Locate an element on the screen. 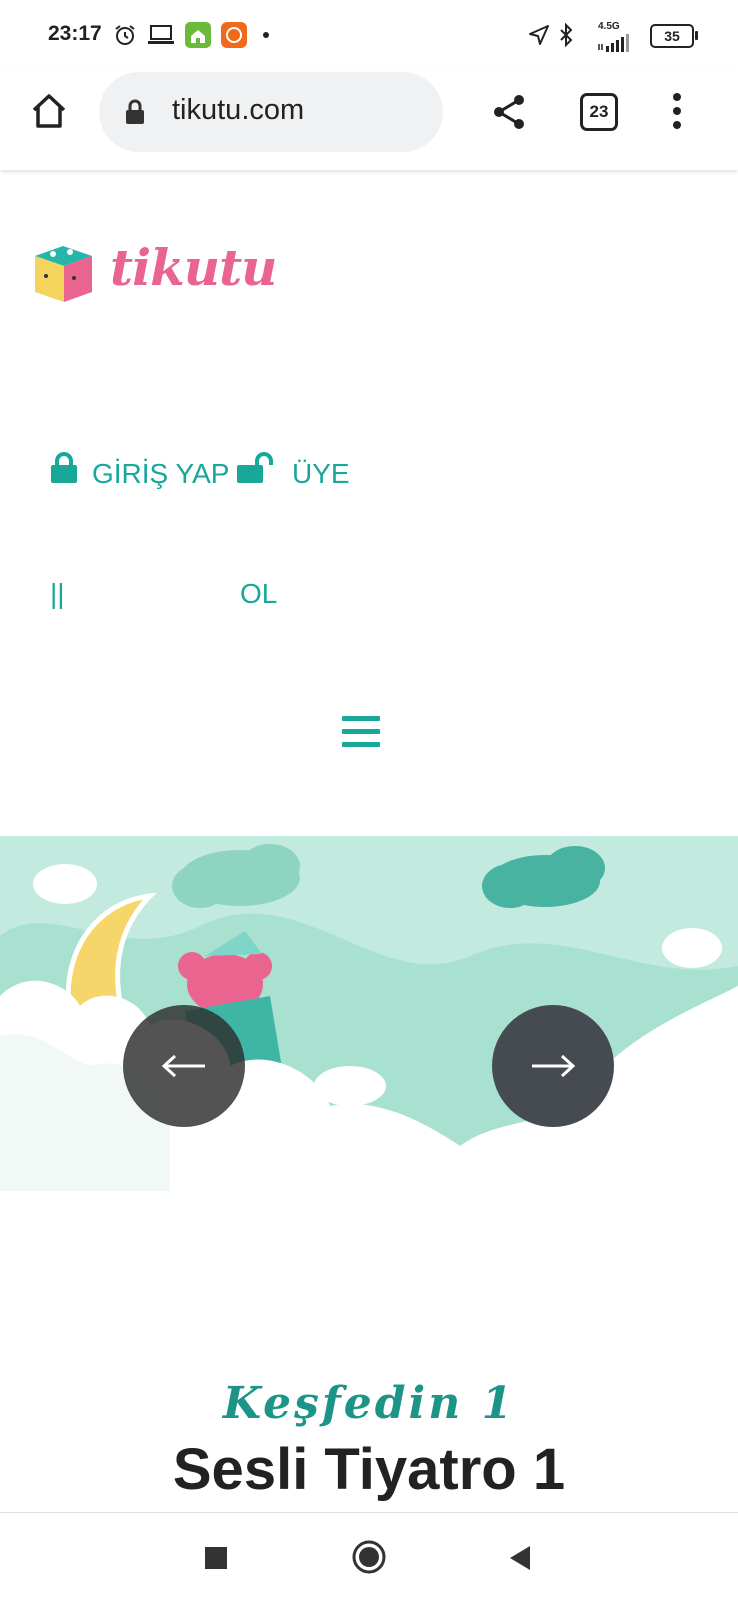 The image size is (738, 1601). more-icon is located at coordinates (677, 113).